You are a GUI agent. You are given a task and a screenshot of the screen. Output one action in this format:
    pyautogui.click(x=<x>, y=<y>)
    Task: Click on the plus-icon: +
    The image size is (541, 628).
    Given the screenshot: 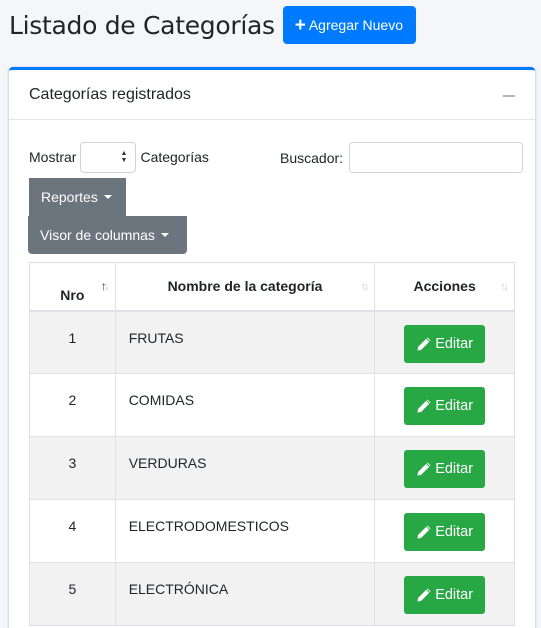 What is the action you would take?
    pyautogui.click(x=300, y=25)
    